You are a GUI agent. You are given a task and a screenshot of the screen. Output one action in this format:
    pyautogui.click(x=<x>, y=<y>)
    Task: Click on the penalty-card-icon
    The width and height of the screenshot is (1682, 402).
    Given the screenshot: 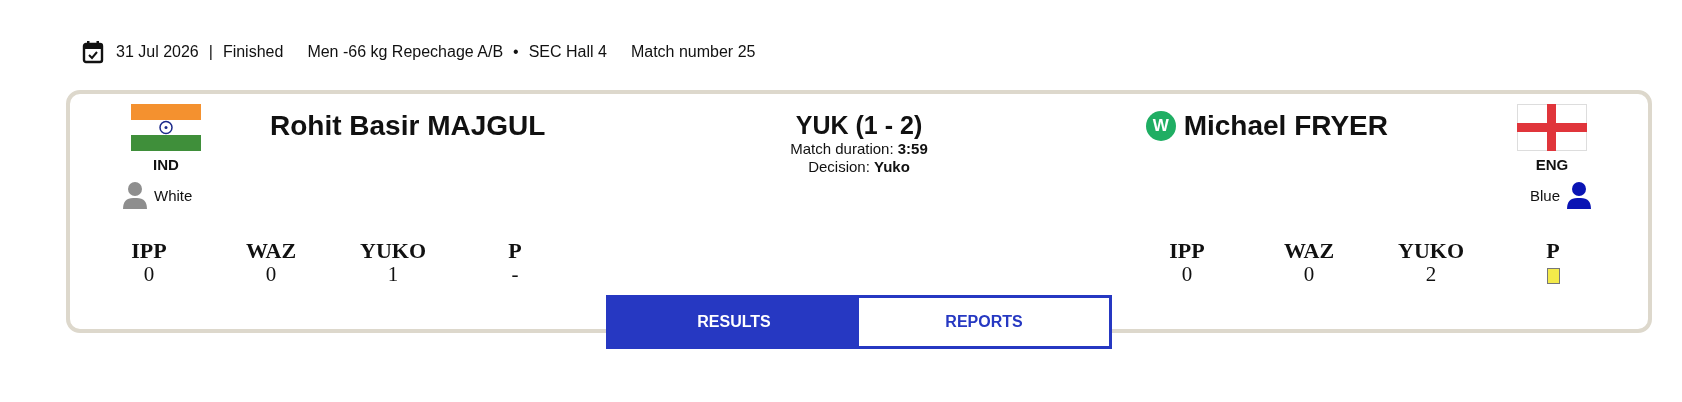 What is the action you would take?
    pyautogui.click(x=1553, y=276)
    